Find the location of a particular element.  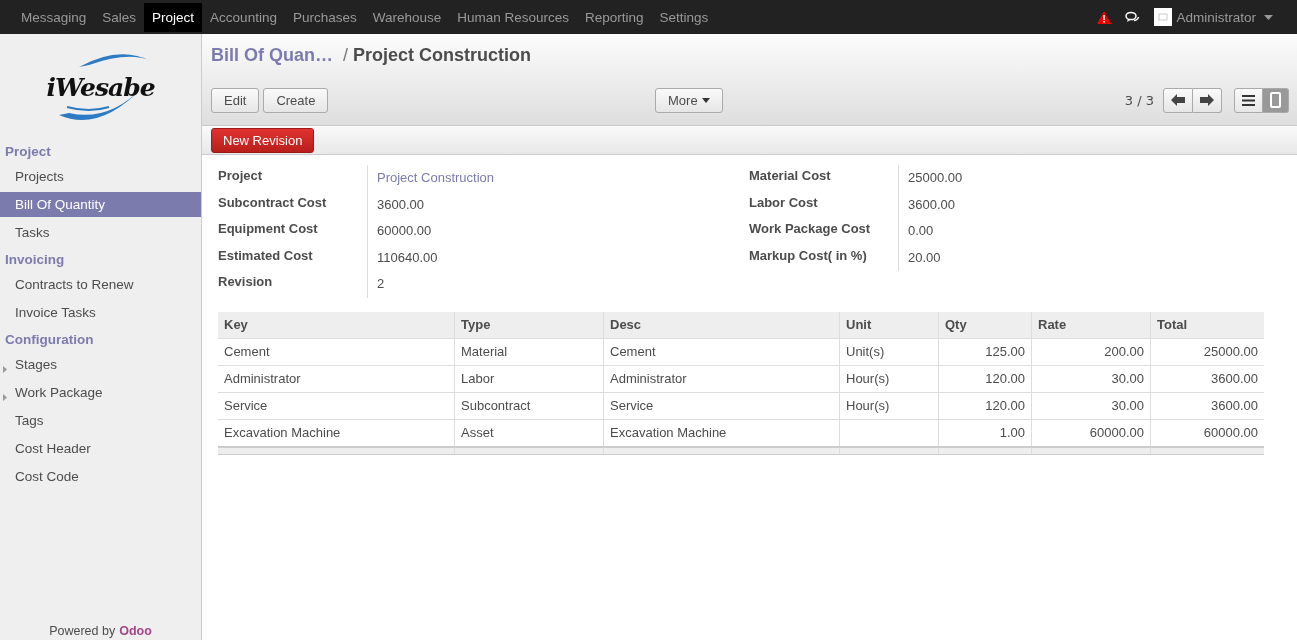

sidebar-item: Bill Of Quantity is located at coordinates (100, 204).